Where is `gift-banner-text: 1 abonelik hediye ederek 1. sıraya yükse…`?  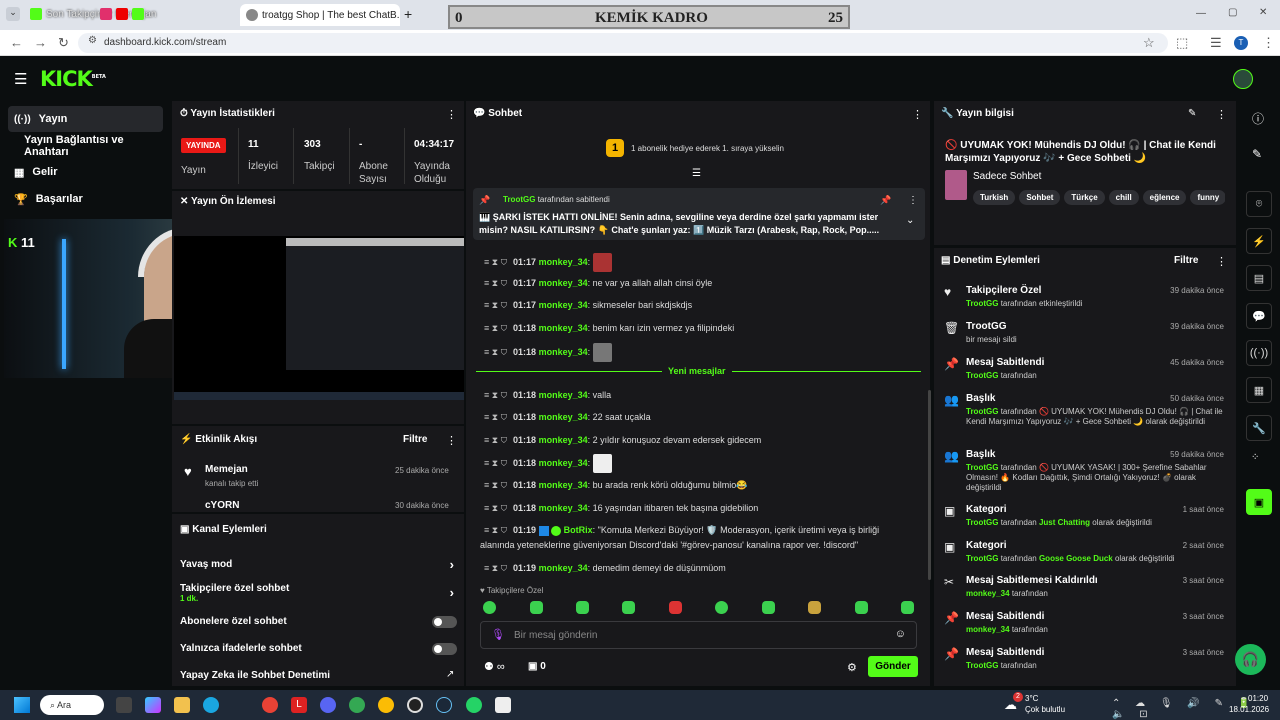 gift-banner-text: 1 abonelik hediye ederek 1. sıraya yükse… is located at coordinates (707, 148).